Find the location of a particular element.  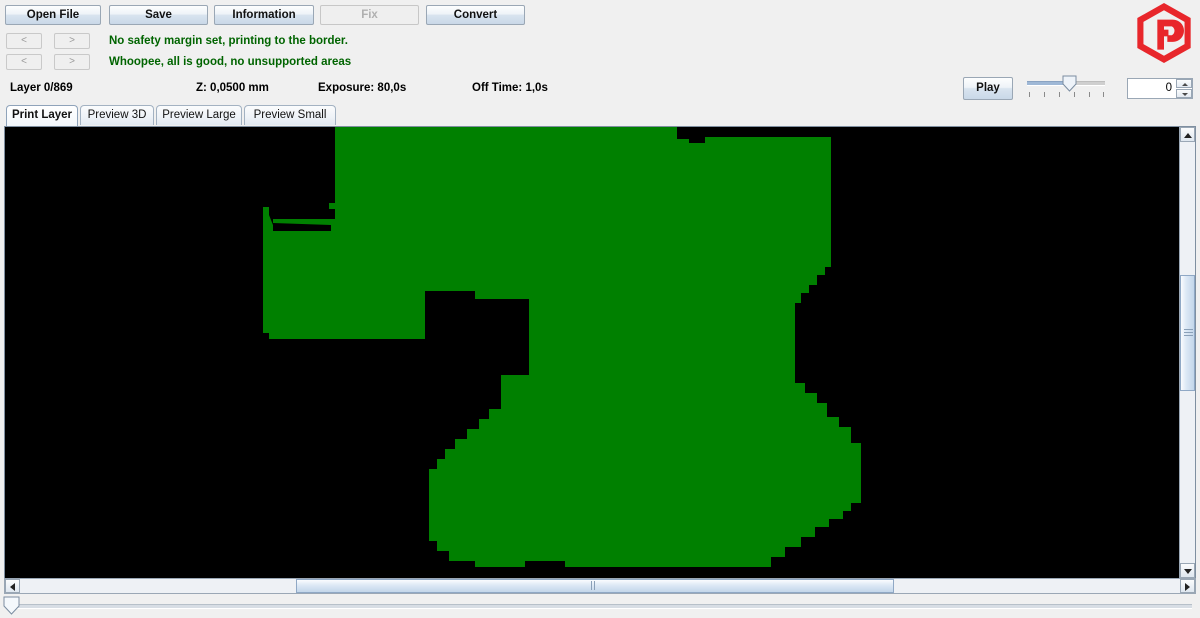

support-prev-button: < is located at coordinates (24, 62).